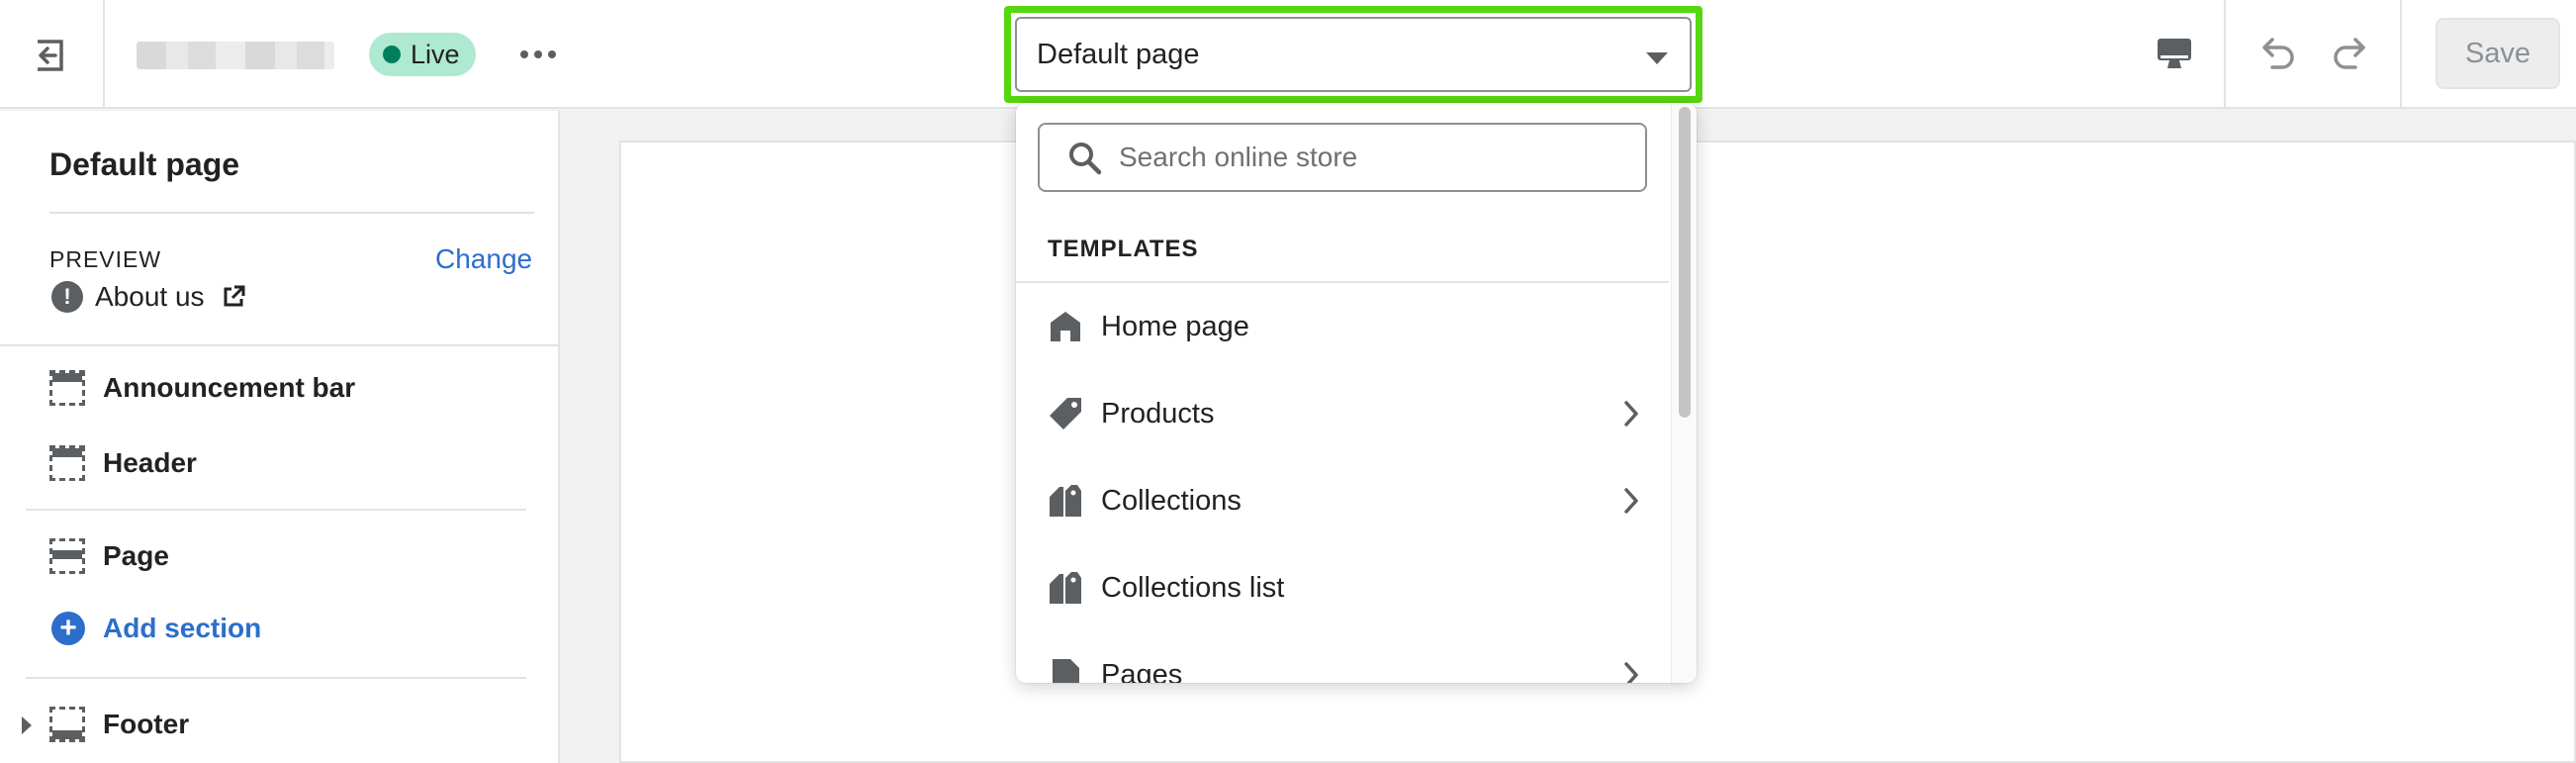  Describe the element at coordinates (183, 628) in the screenshot. I see `add-section-label: Add section` at that location.